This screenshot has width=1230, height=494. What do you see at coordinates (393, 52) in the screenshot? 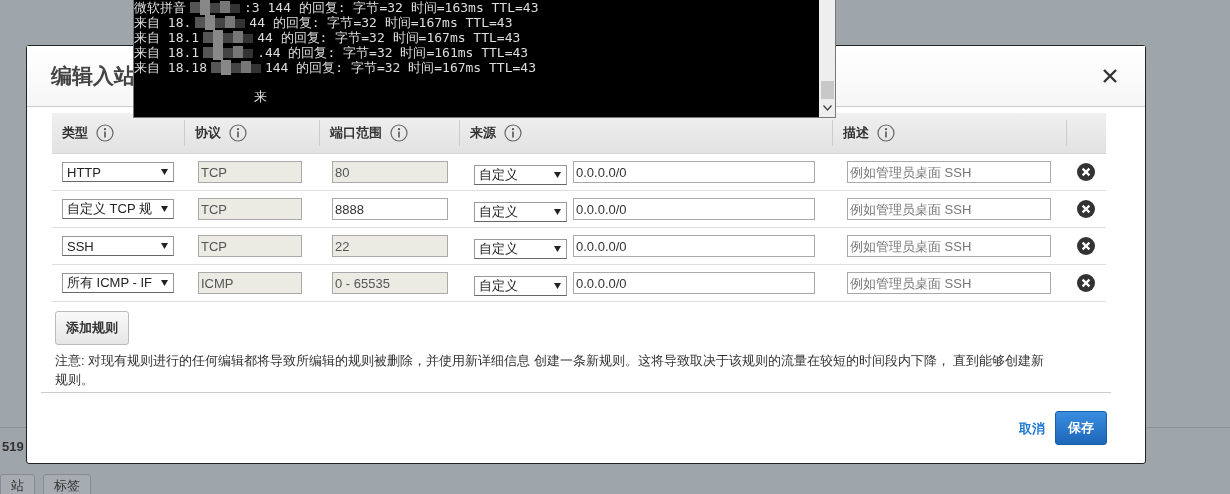
I see `console-text: .44 的回复: 字节=32 时间=161ms TTL=43` at bounding box center [393, 52].